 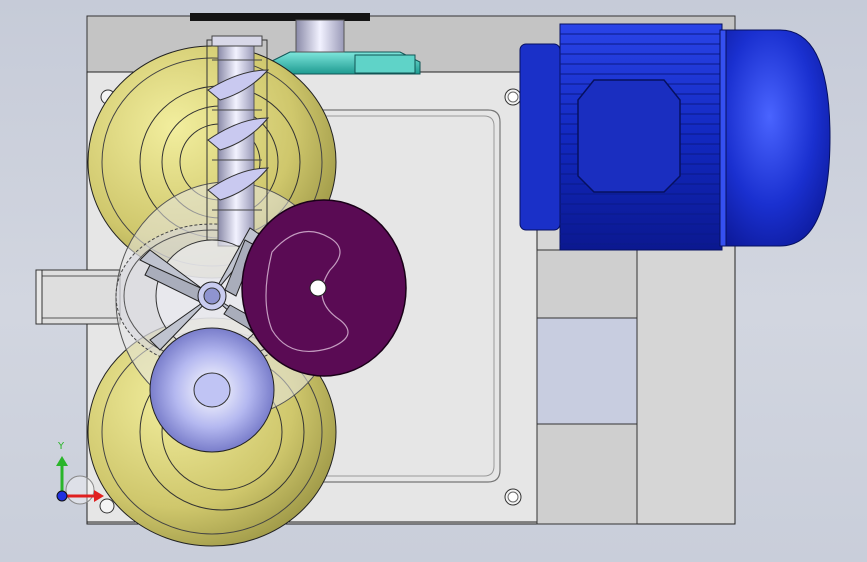 I want to click on triad-y-label: Y, so click(x=61, y=446).